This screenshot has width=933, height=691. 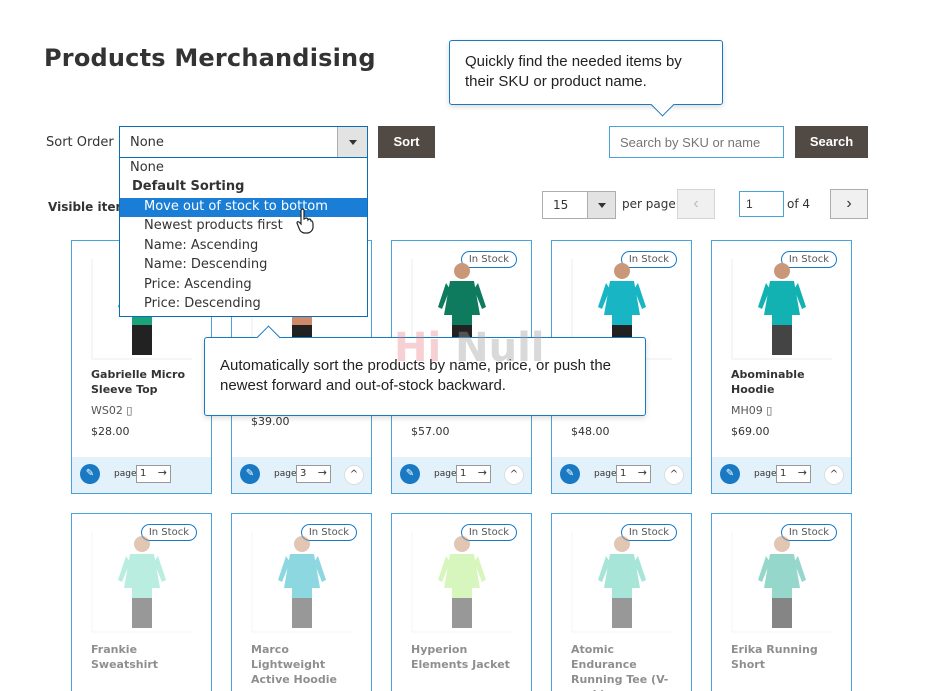 I want to click on watermark-part-a: Hi, so click(x=418, y=348).